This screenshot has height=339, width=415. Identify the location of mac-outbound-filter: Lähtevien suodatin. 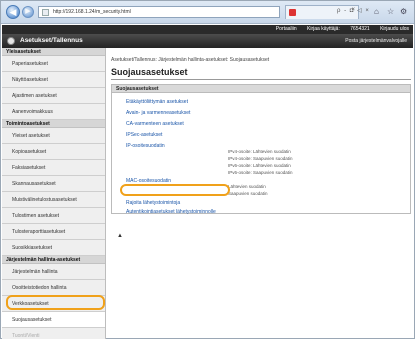
(247, 186).